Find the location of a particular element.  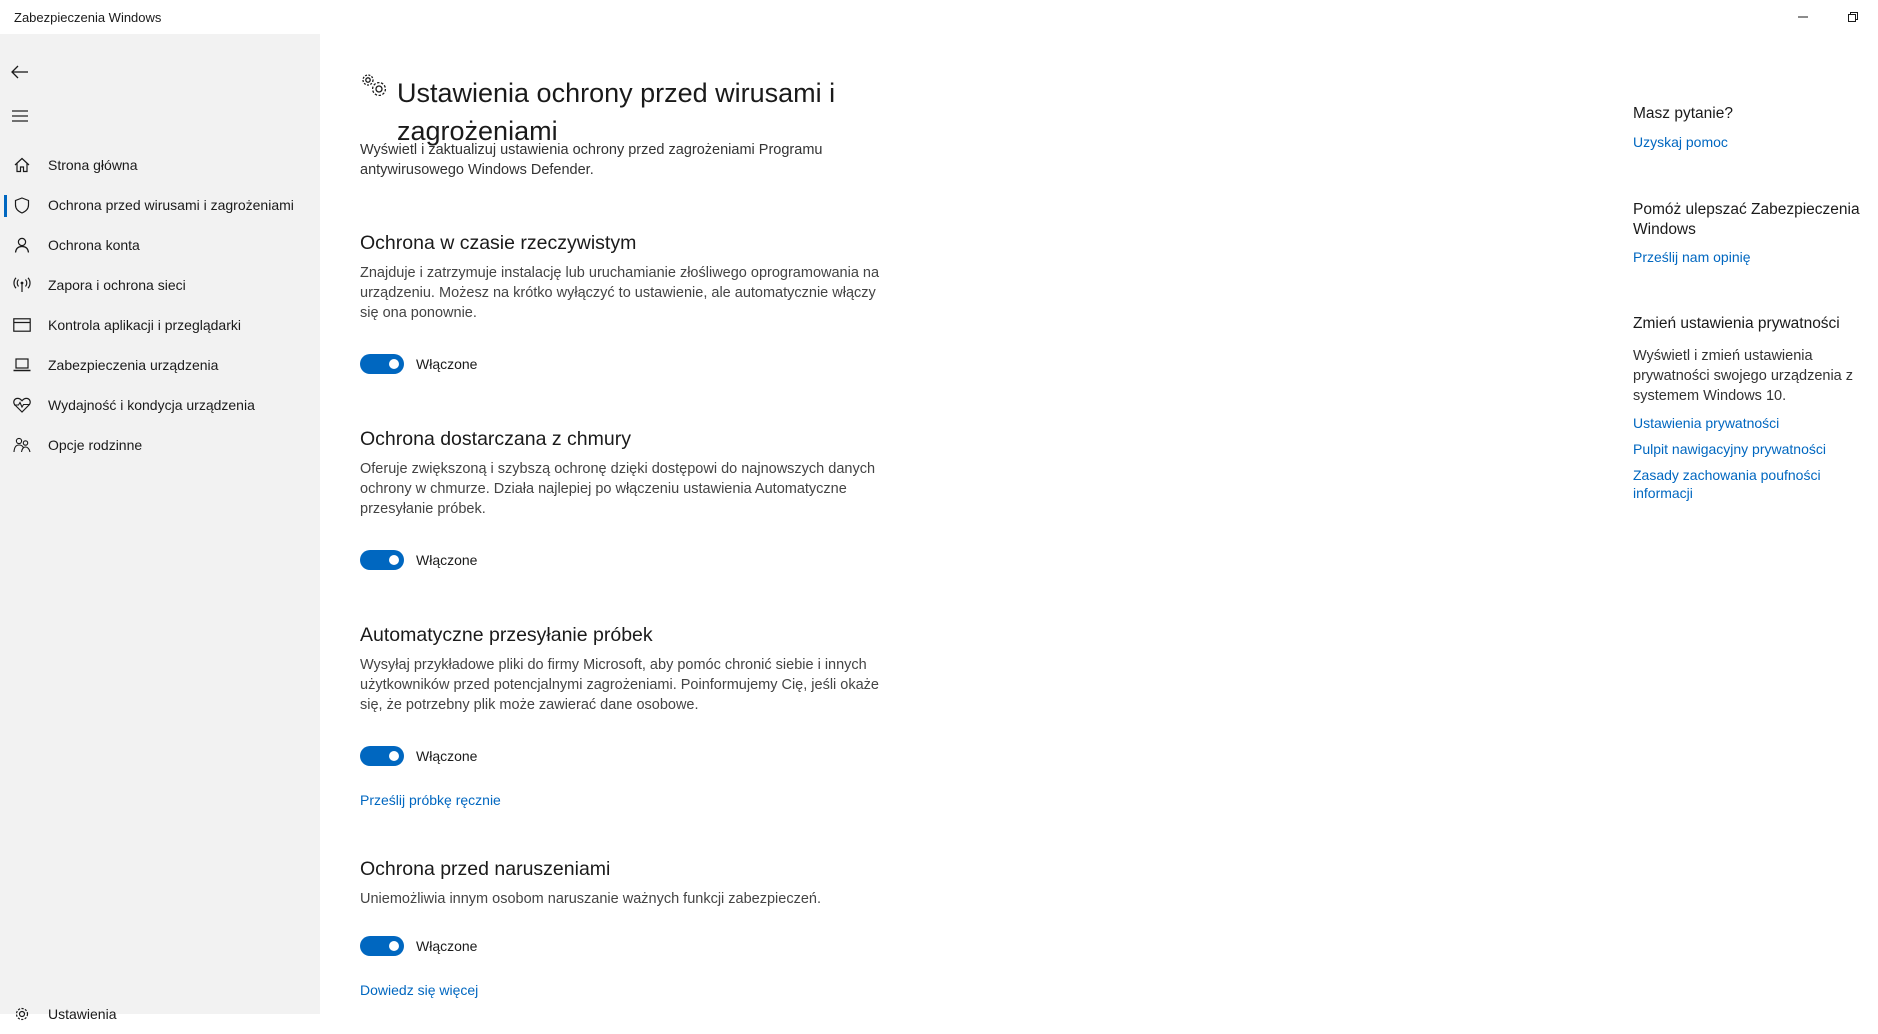

section-heading: Ochrona w czasie rzeczywistym is located at coordinates (498, 243).